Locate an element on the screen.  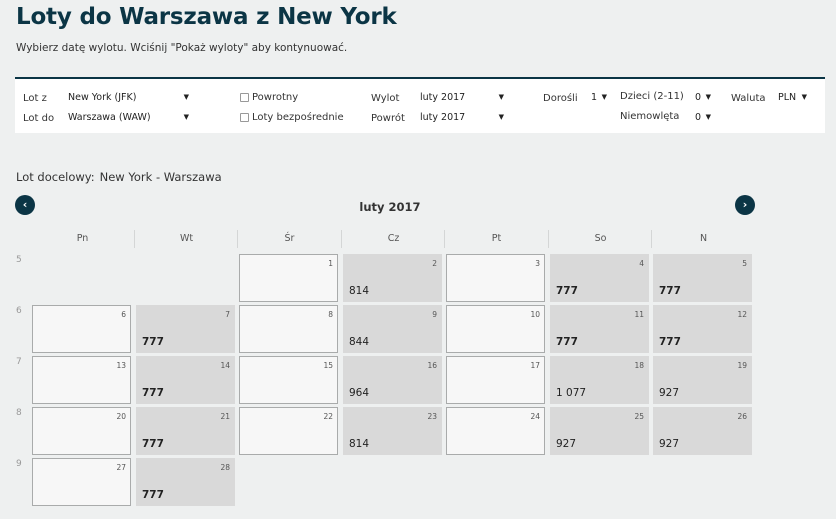
to-label: Lot do is located at coordinates (39, 118).